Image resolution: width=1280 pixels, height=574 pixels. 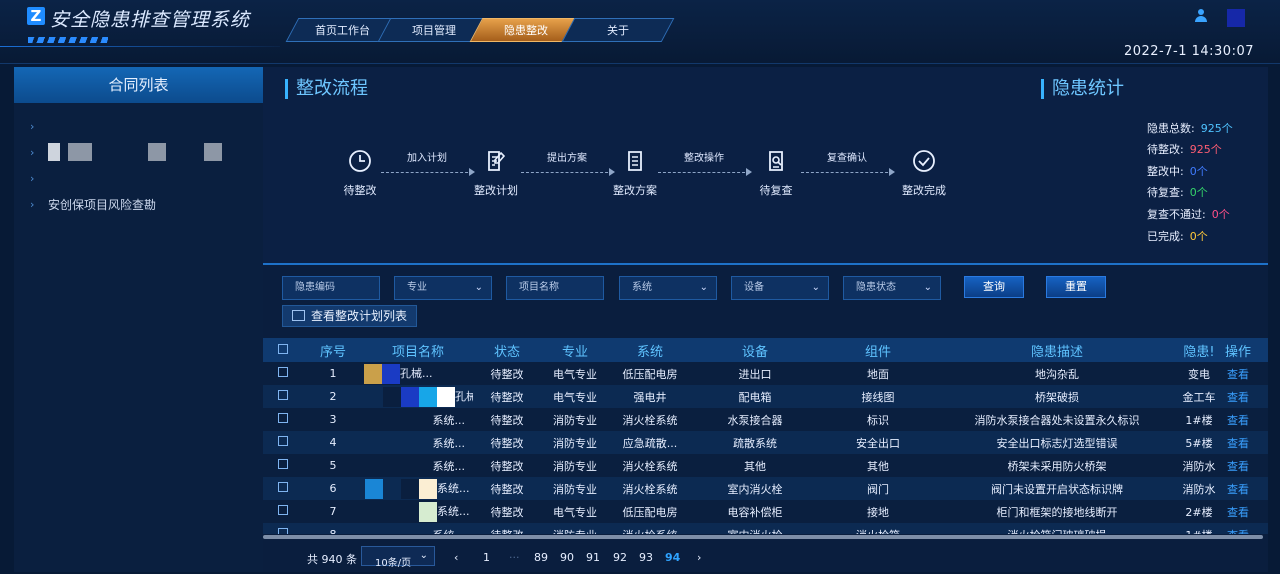 I want to click on flow-arrow-3: 整改操作, so click(x=705, y=164).